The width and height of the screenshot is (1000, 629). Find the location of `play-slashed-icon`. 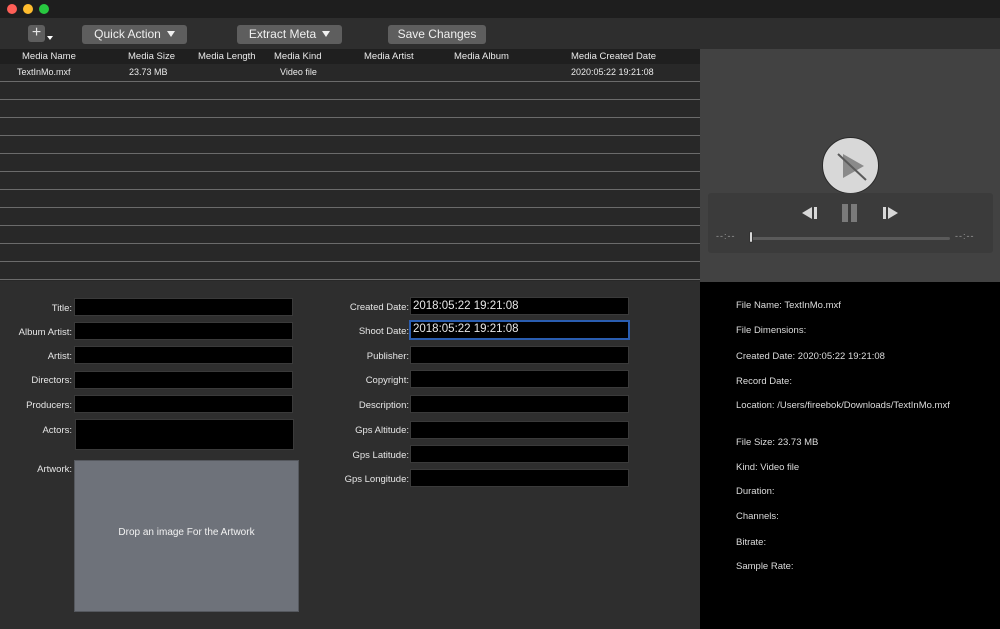

play-slashed-icon is located at coordinates (852, 167).